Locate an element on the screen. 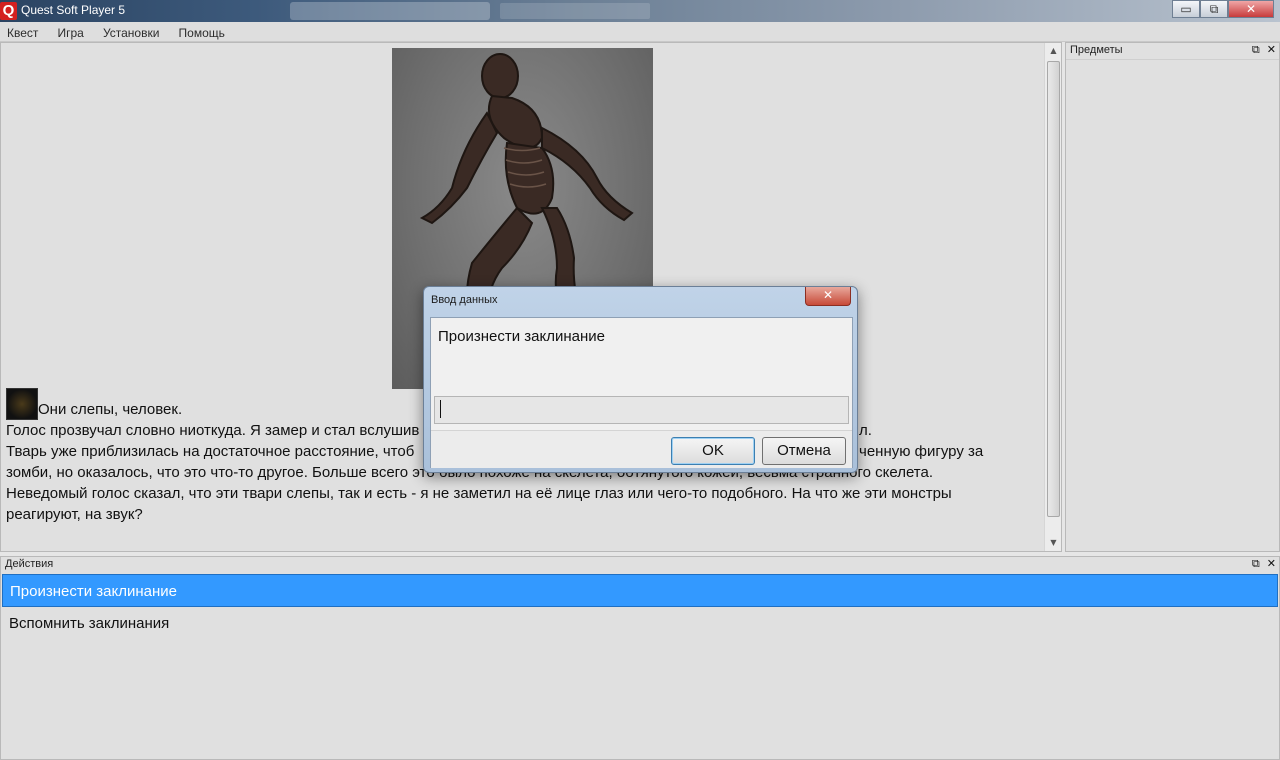  menu-bar: Квест Игра Установки Помощь is located at coordinates (640, 32).